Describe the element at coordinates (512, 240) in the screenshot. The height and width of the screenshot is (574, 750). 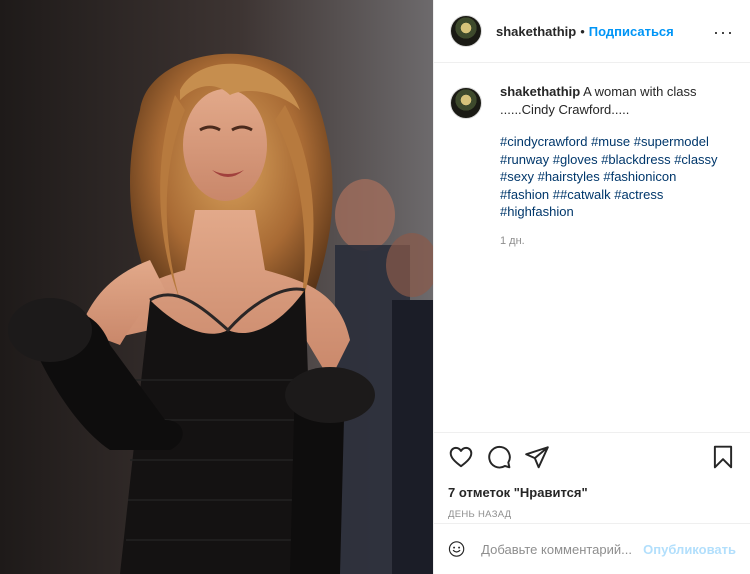
I see `caption-age: 1 дн.` at that location.